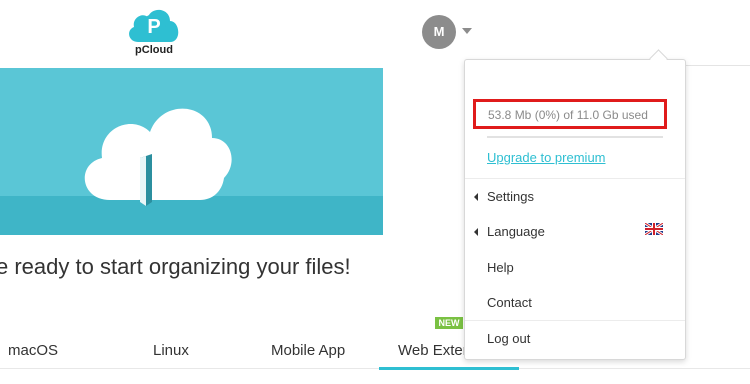 This screenshot has width=750, height=384. I want to click on storage-usage-highlight: 53.8 Mb (0%) of 11.0 Gb used, so click(570, 114).